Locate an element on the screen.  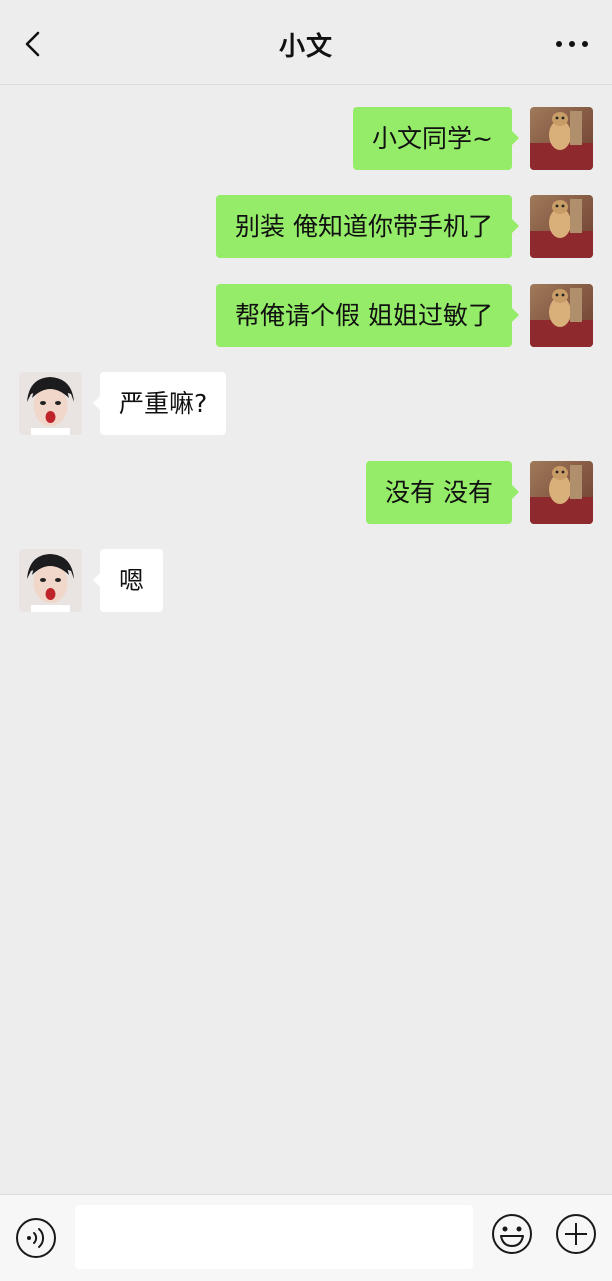
emoji-icon is located at coordinates (512, 1234).